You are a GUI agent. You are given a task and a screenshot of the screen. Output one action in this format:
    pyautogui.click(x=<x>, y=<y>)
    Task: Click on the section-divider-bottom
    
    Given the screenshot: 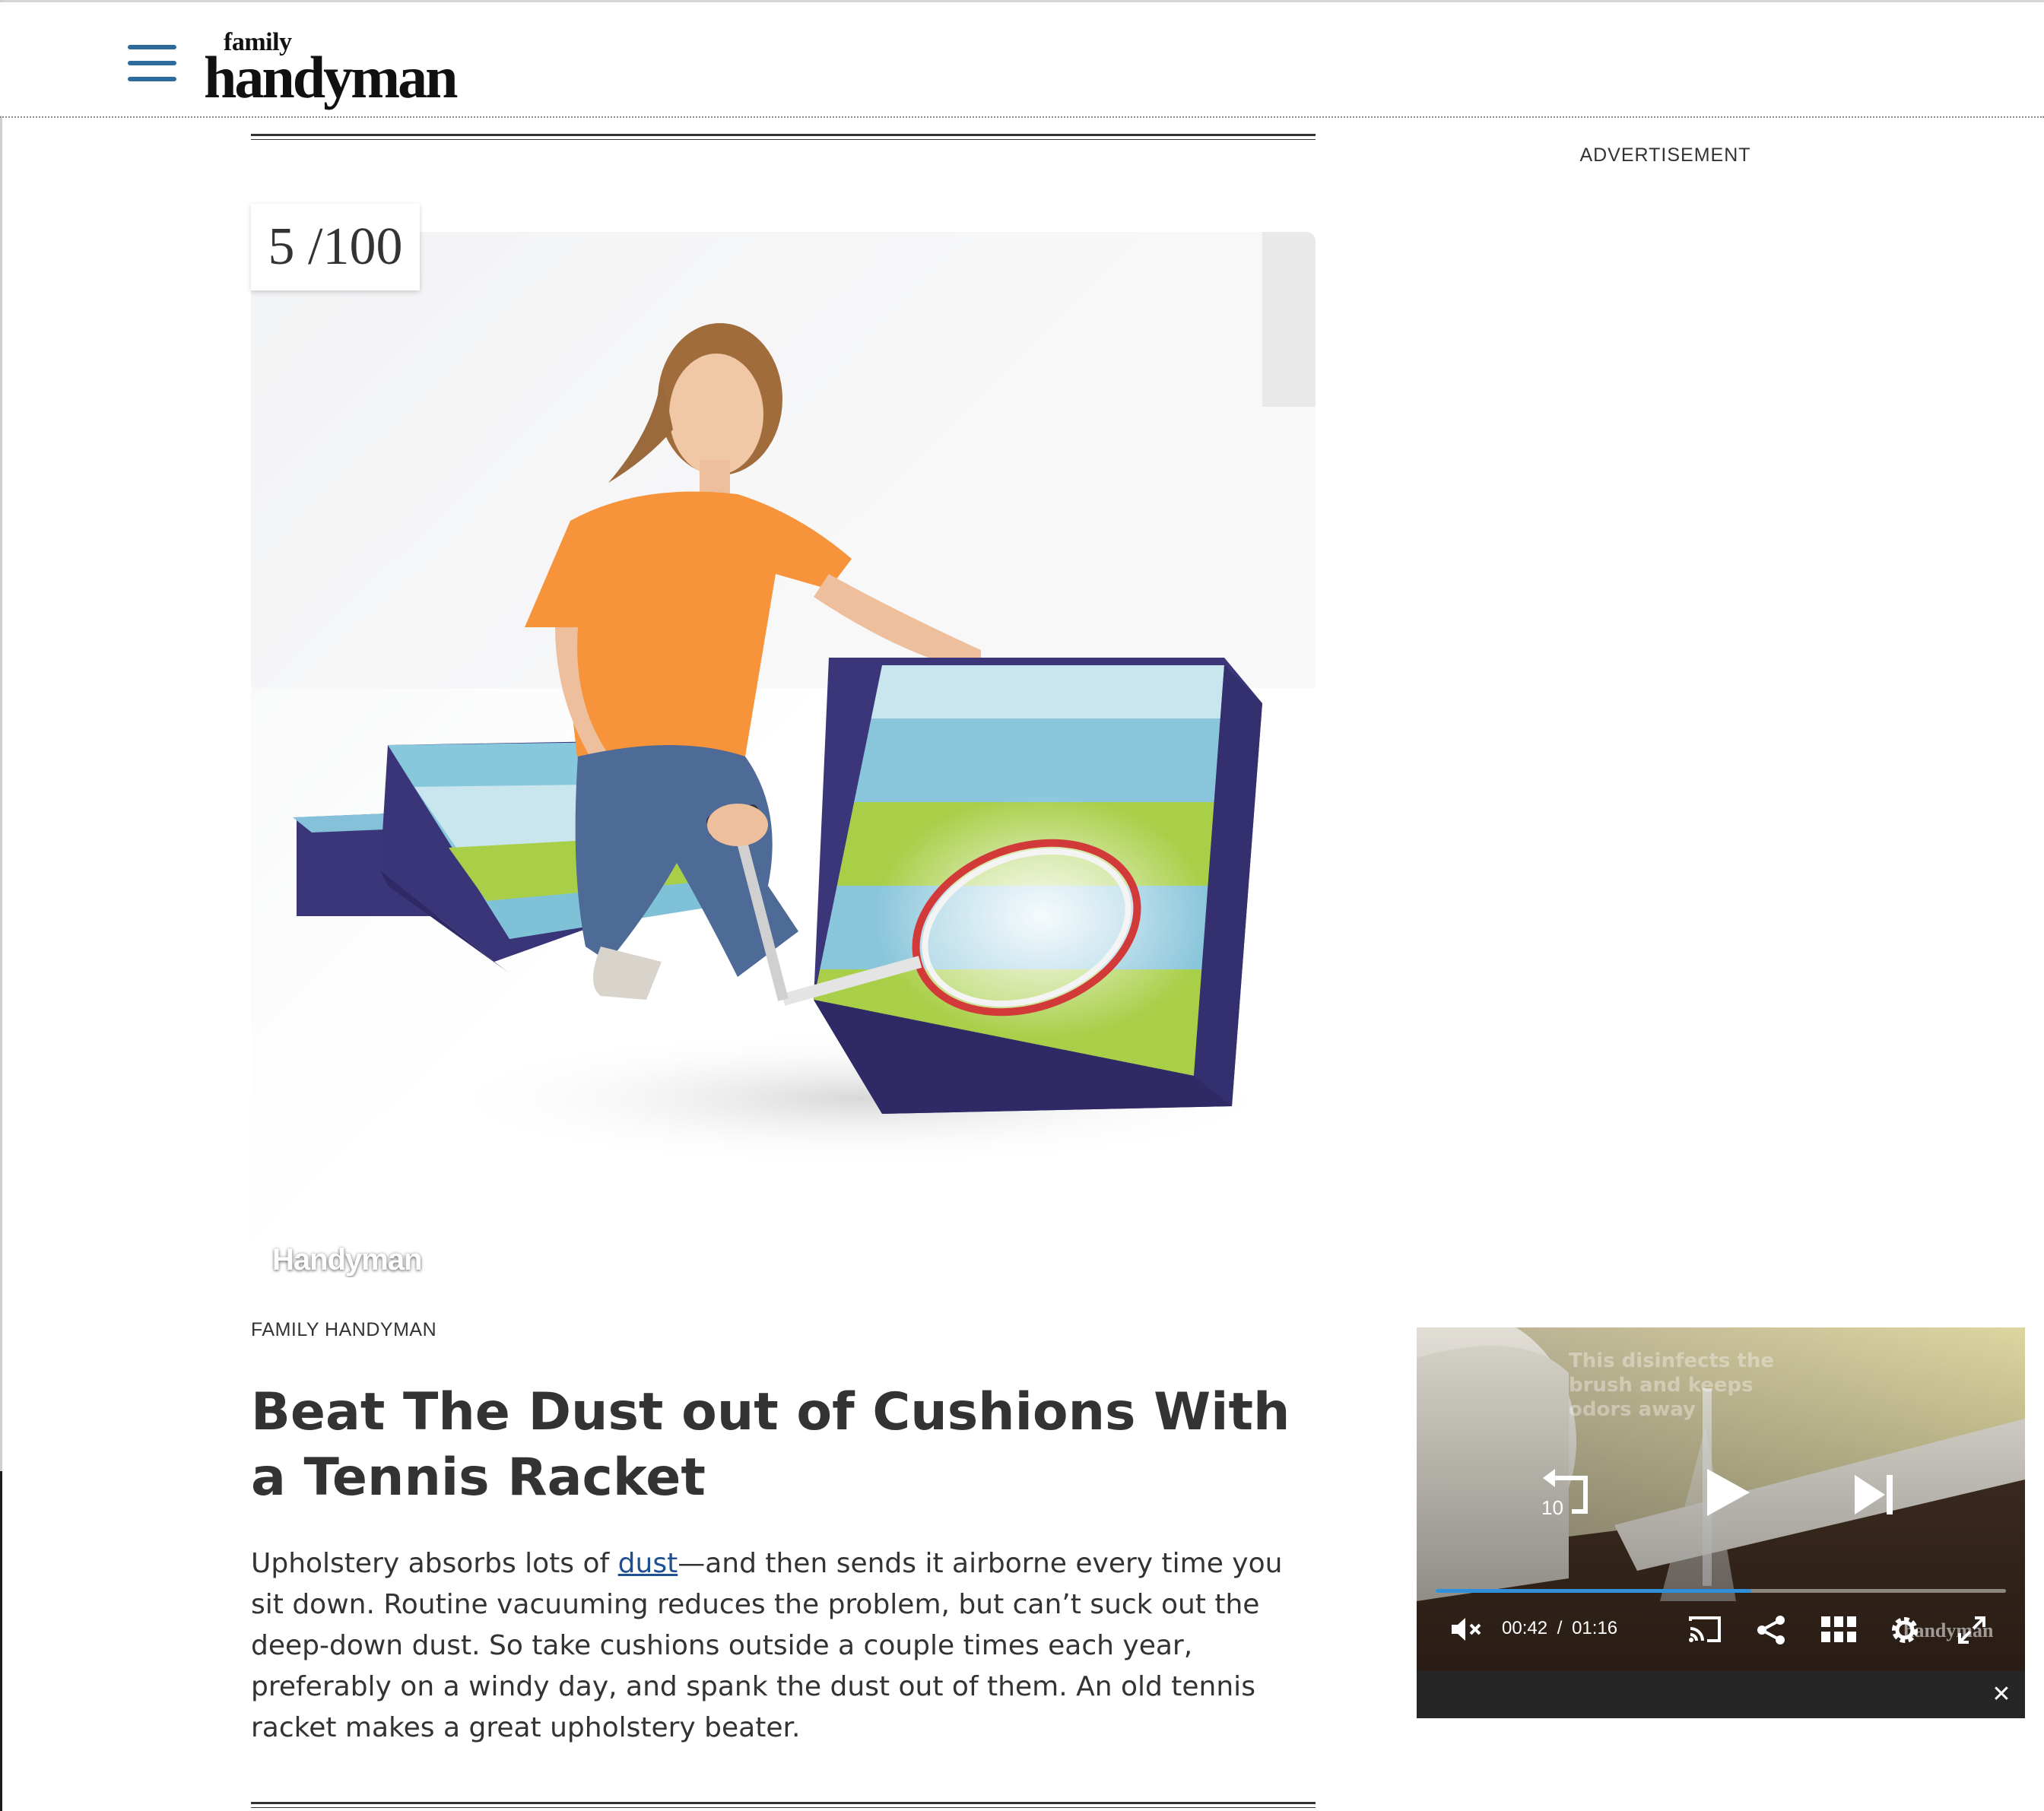 What is the action you would take?
    pyautogui.click(x=783, y=1805)
    